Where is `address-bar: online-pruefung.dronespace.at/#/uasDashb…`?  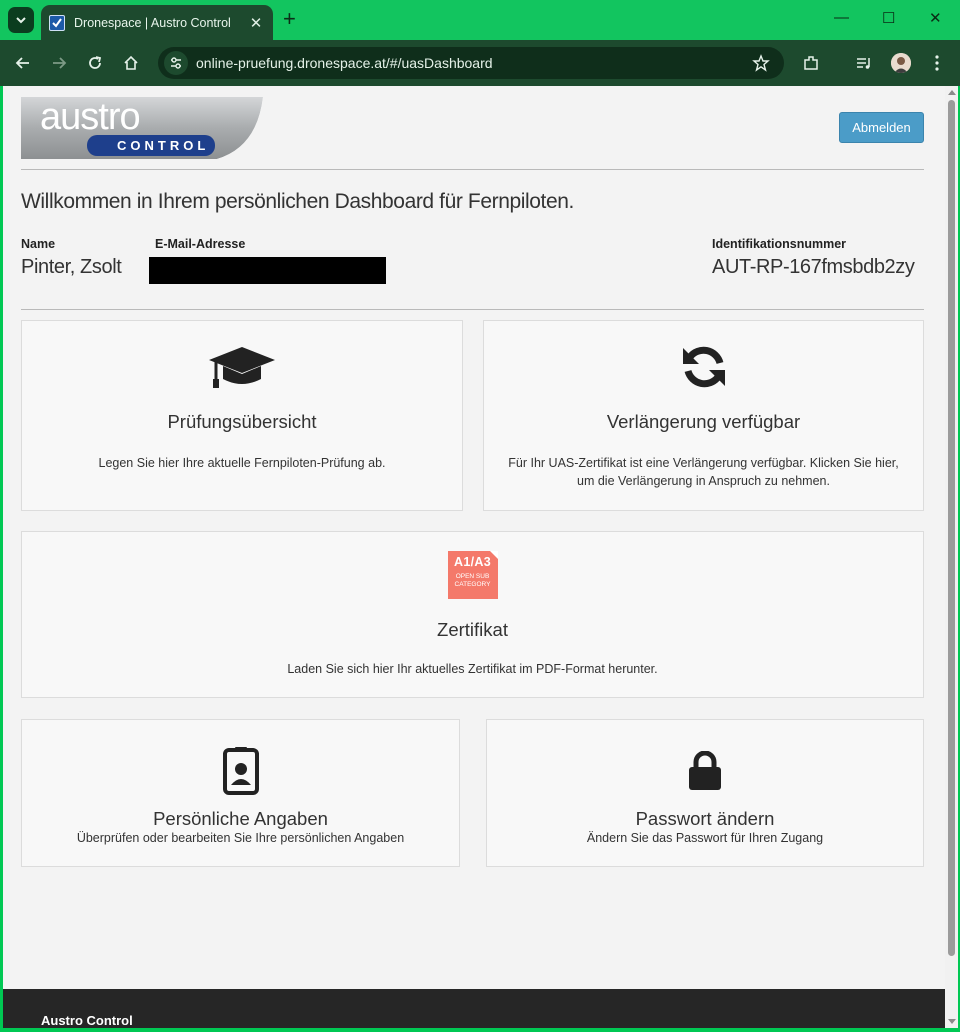
address-bar: online-pruefung.dronespace.at/#/uasDashb… is located at coordinates (471, 63).